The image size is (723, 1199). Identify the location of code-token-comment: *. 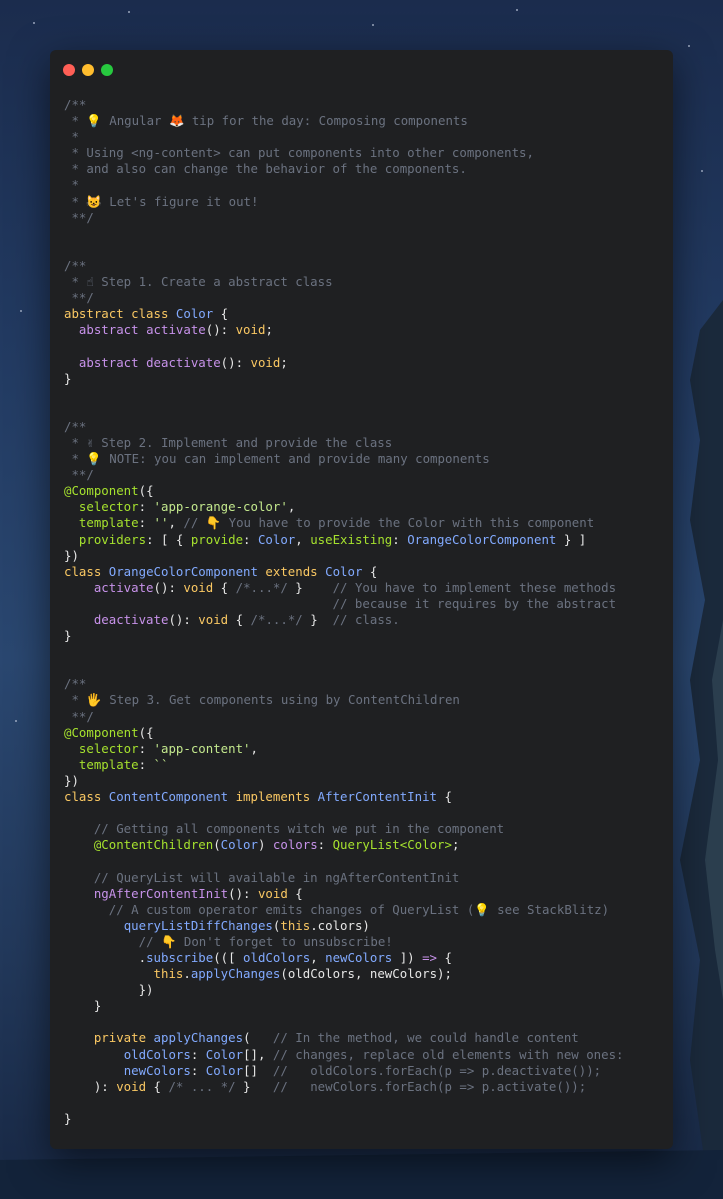
(71, 137).